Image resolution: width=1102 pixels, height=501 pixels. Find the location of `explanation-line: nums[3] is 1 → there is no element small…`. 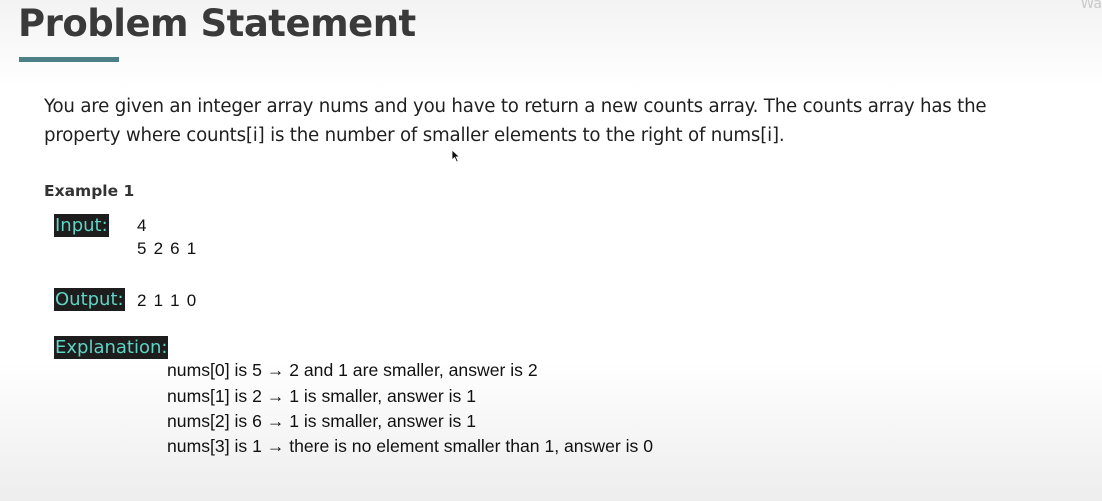

explanation-line: nums[3] is 1 → there is no element small… is located at coordinates (410, 446).